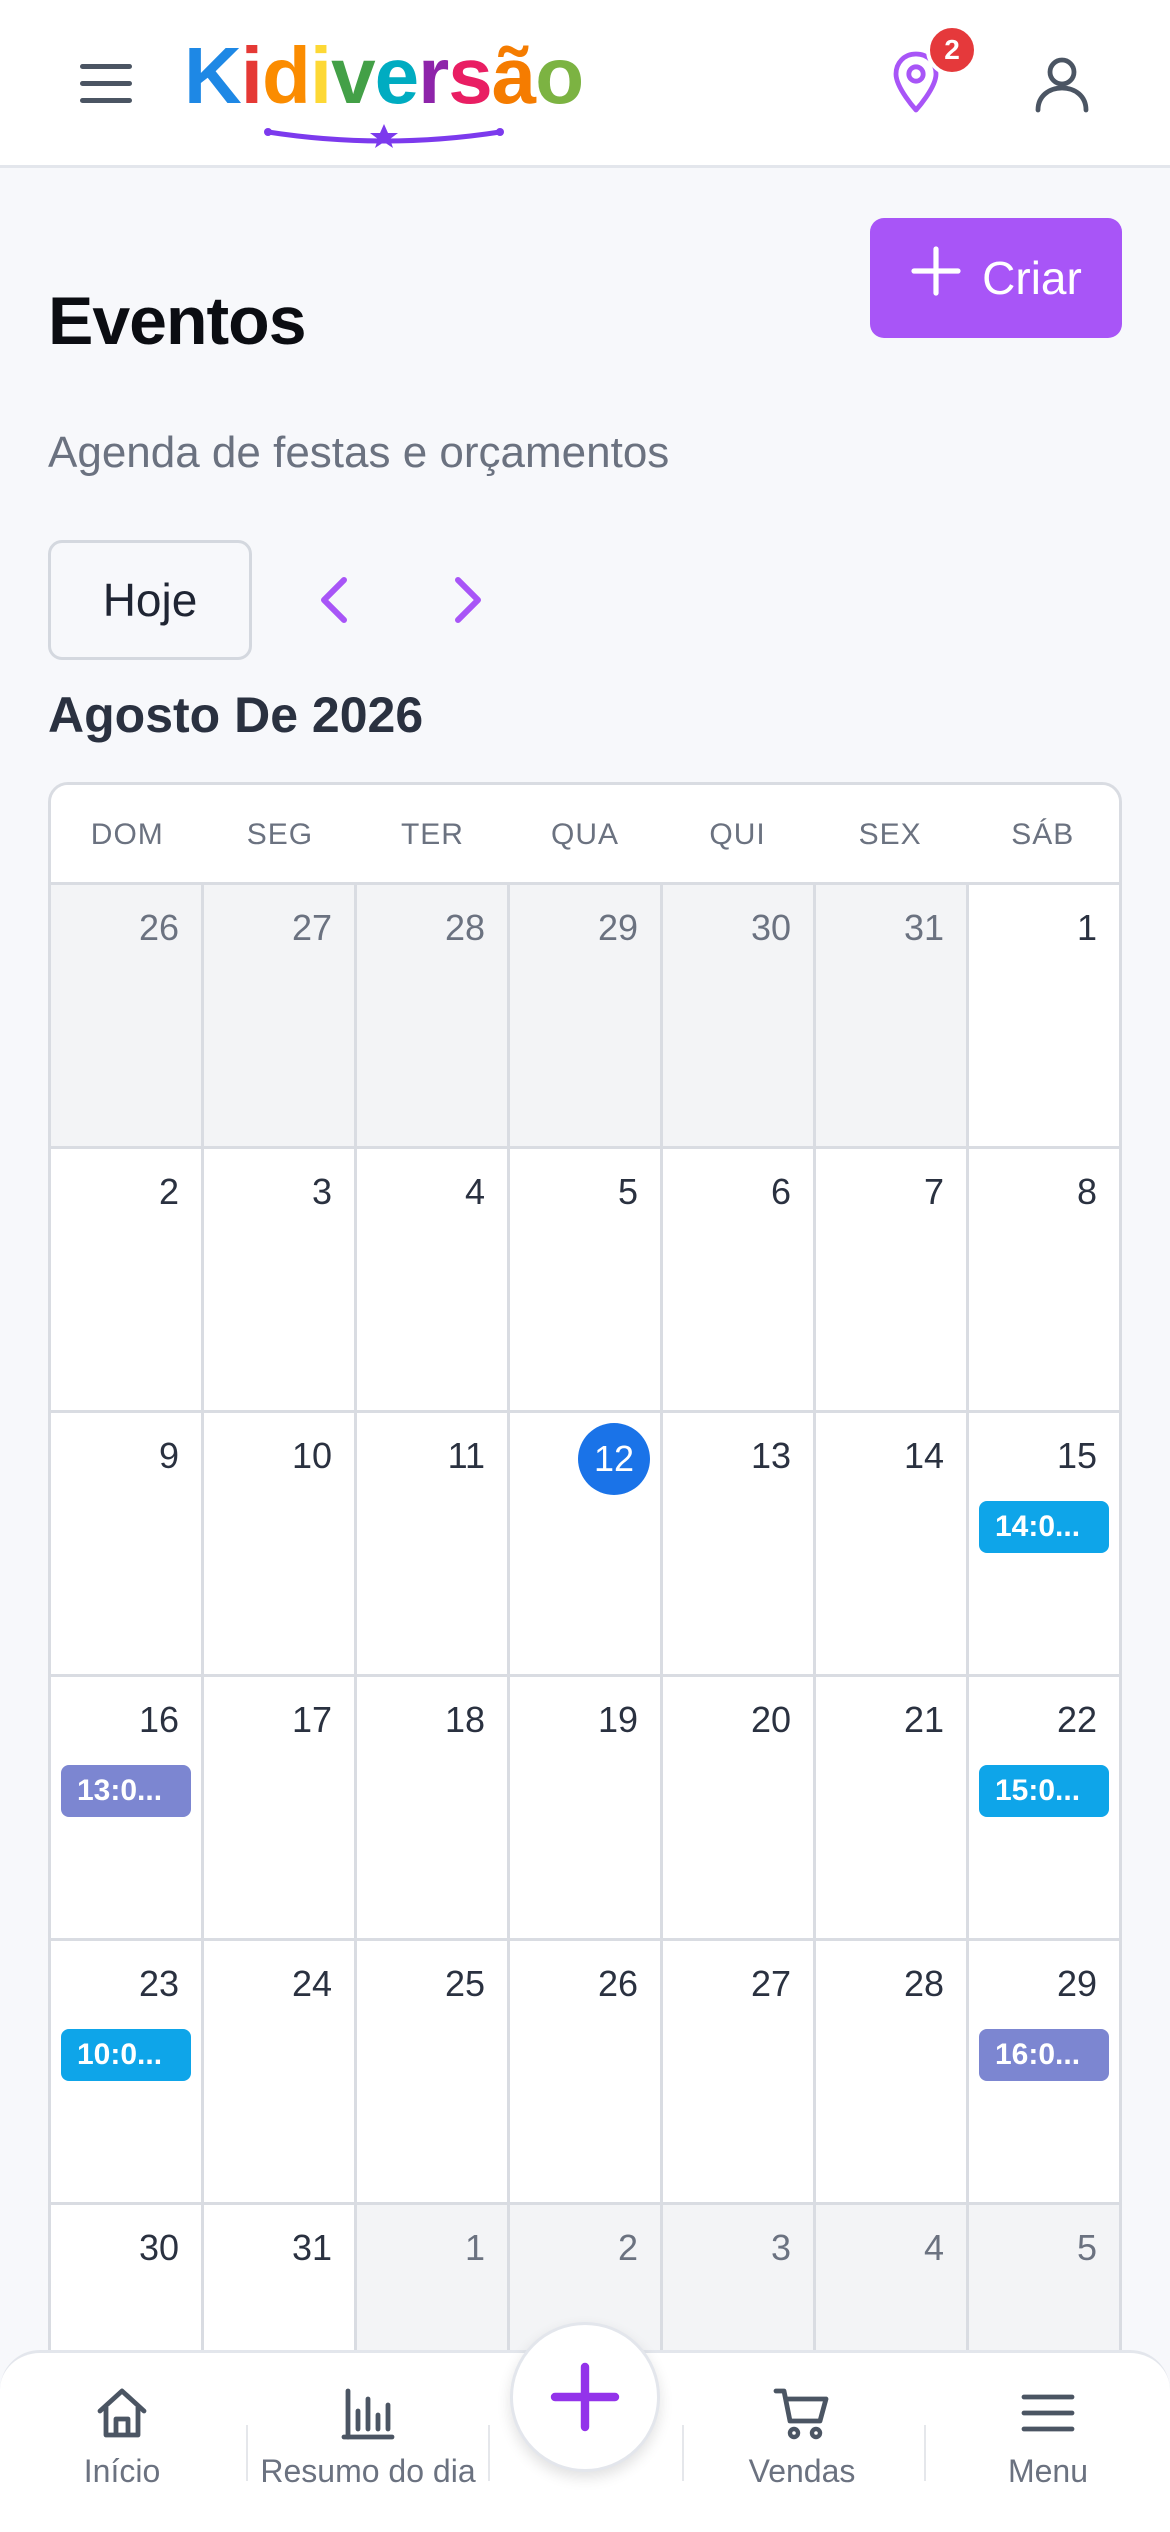 The width and height of the screenshot is (1170, 2532). What do you see at coordinates (627, 2247) in the screenshot?
I see `day-number: 2` at bounding box center [627, 2247].